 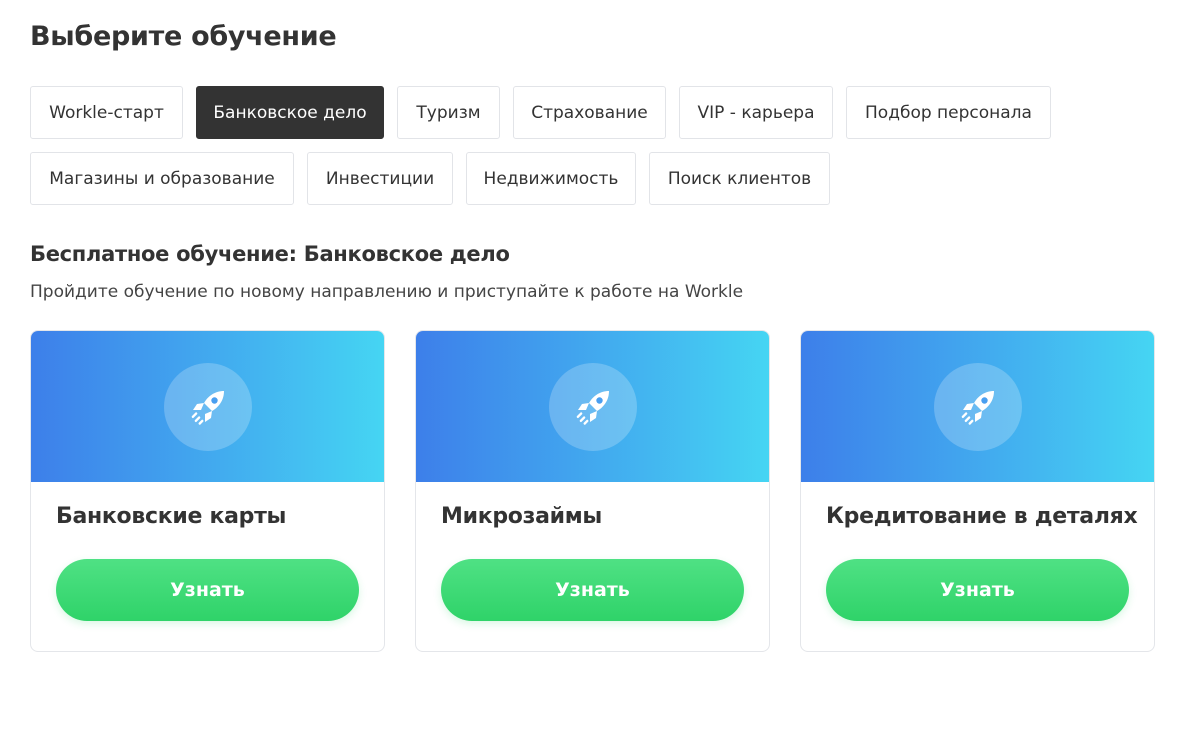 What do you see at coordinates (106, 112) in the screenshot?
I see `tab-workle-start: Workle-старт` at bounding box center [106, 112].